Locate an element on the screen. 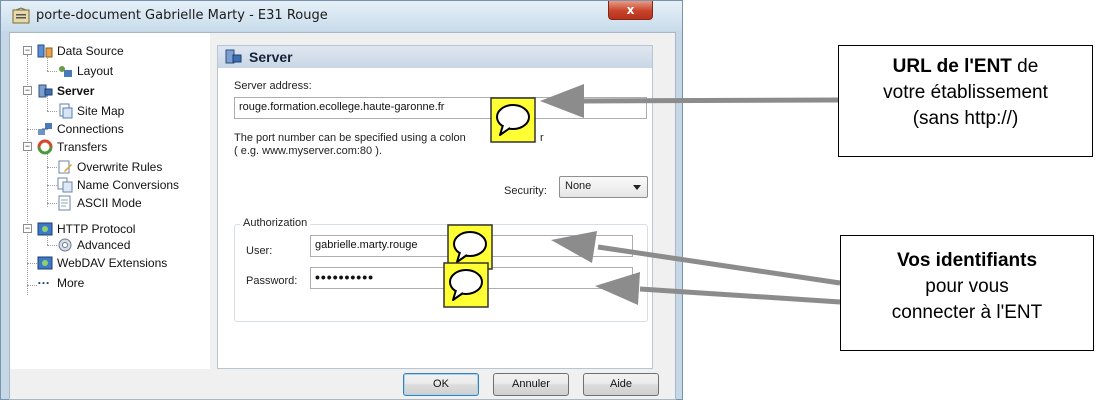 This screenshot has width=1108, height=400. port-hint-tail: r is located at coordinates (542, 138).